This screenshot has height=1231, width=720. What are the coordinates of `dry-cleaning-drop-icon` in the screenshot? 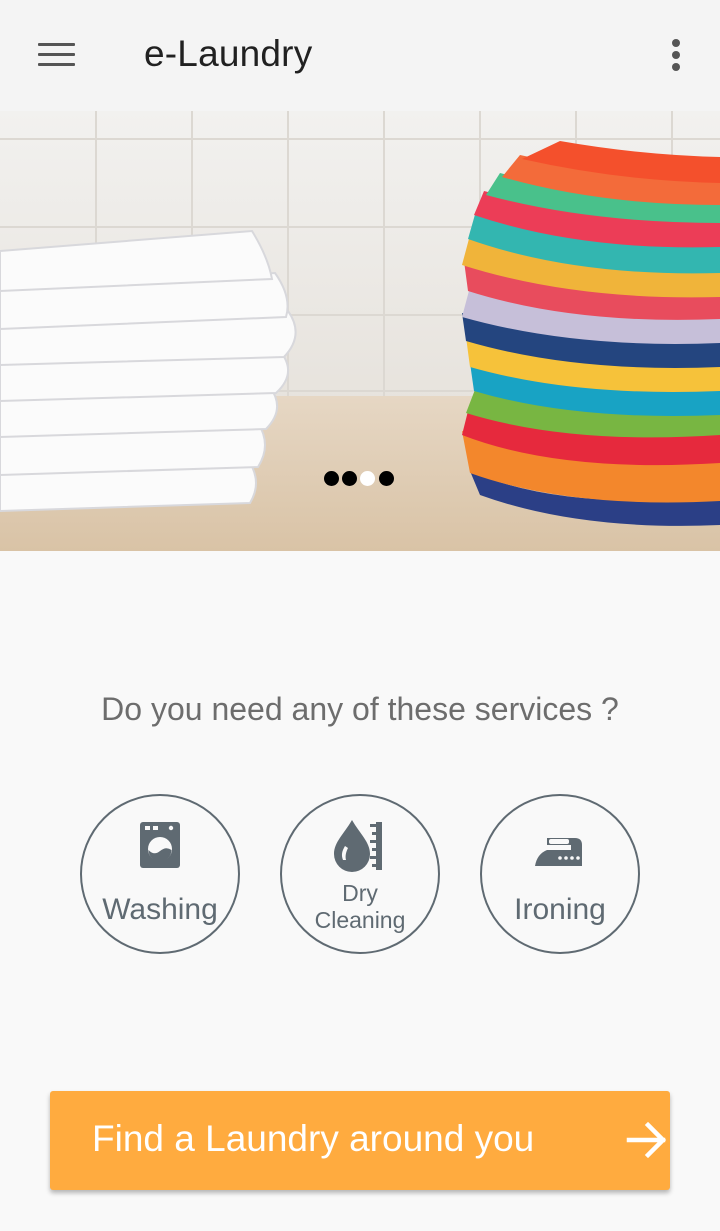 It's located at (358, 846).